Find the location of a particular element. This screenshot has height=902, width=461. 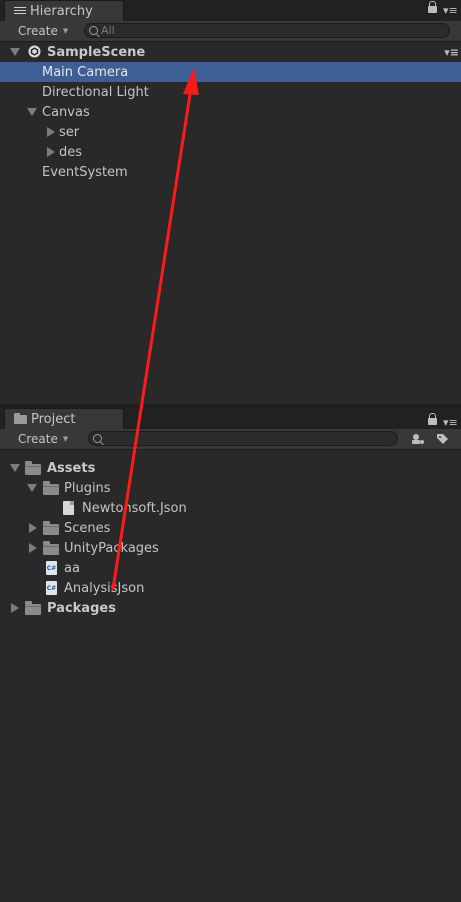

arrow-head is located at coordinates (191, 81).